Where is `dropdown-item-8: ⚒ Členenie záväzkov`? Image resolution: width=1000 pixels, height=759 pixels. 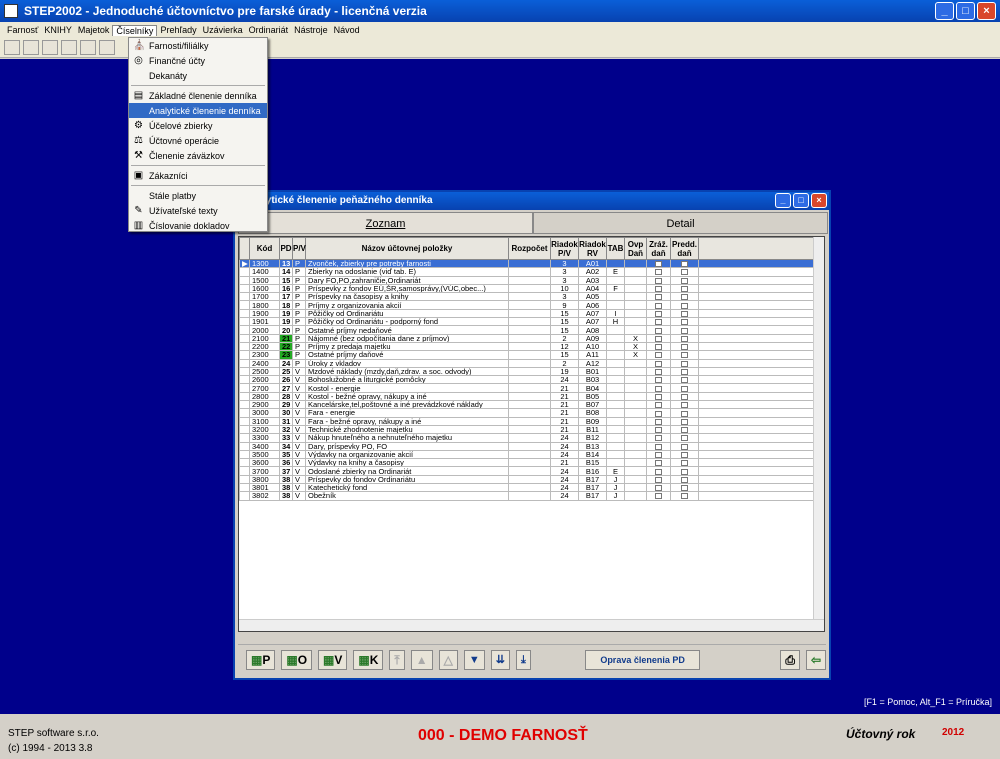
dropdown-item-8: ⚒ Členenie záväzkov is located at coordinates (198, 155).